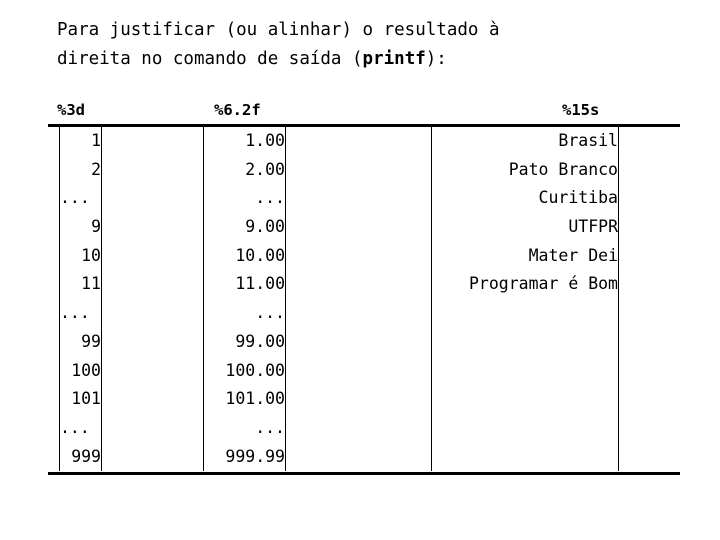 This screenshot has height=540, width=720. I want to click on cell-string: Mater Dei, so click(525, 256).